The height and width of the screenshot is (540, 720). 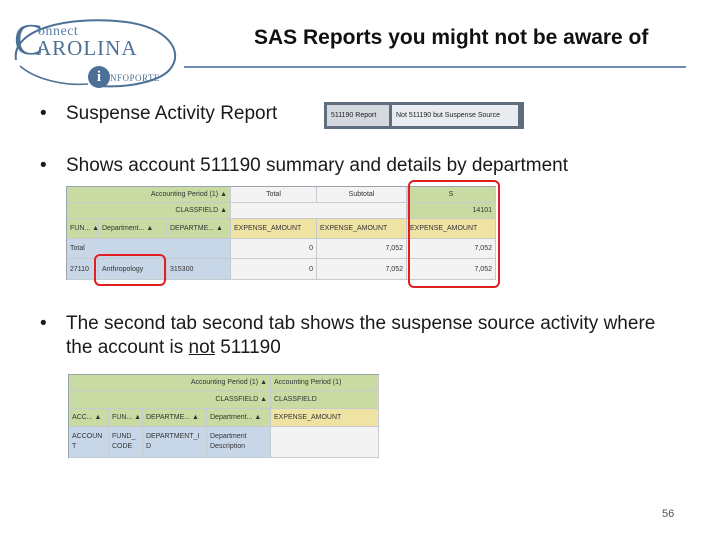 What do you see at coordinates (274, 269) in the screenshot?
I see `detail-row-v1: 0` at bounding box center [274, 269].